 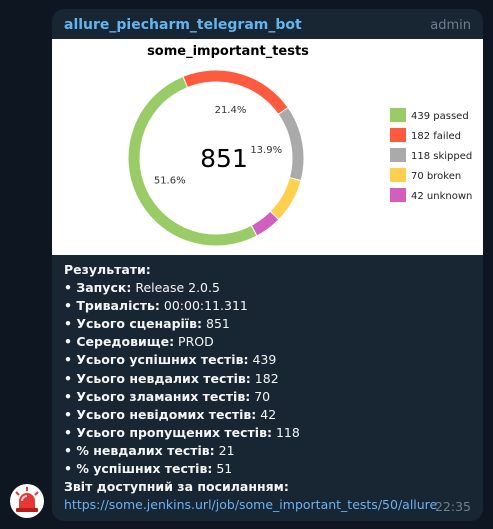 I want to click on result-label: • Усього сценаріїв:, so click(x=133, y=324).